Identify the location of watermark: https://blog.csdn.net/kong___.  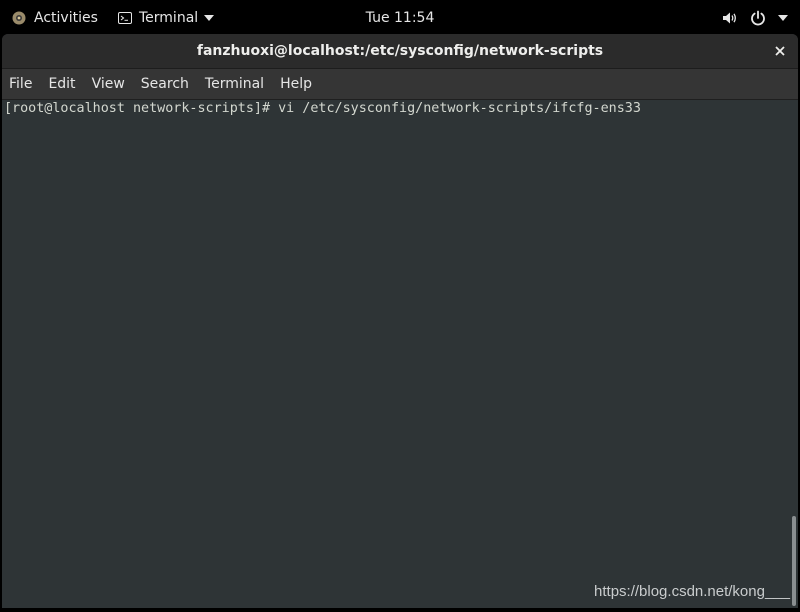
(692, 591).